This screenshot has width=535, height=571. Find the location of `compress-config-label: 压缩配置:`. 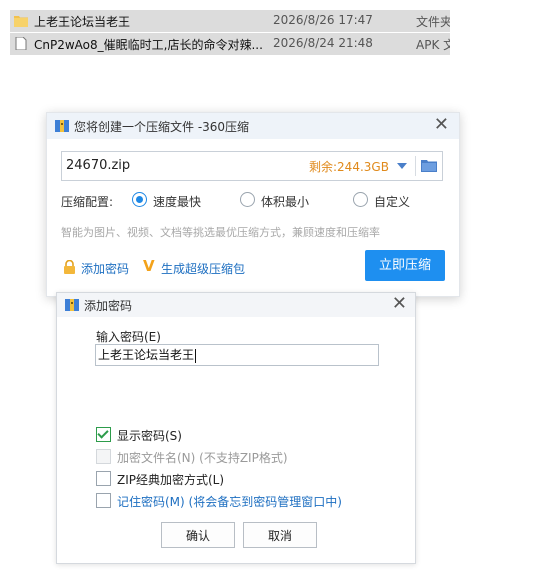

compress-config-label: 压缩配置: is located at coordinates (87, 202).